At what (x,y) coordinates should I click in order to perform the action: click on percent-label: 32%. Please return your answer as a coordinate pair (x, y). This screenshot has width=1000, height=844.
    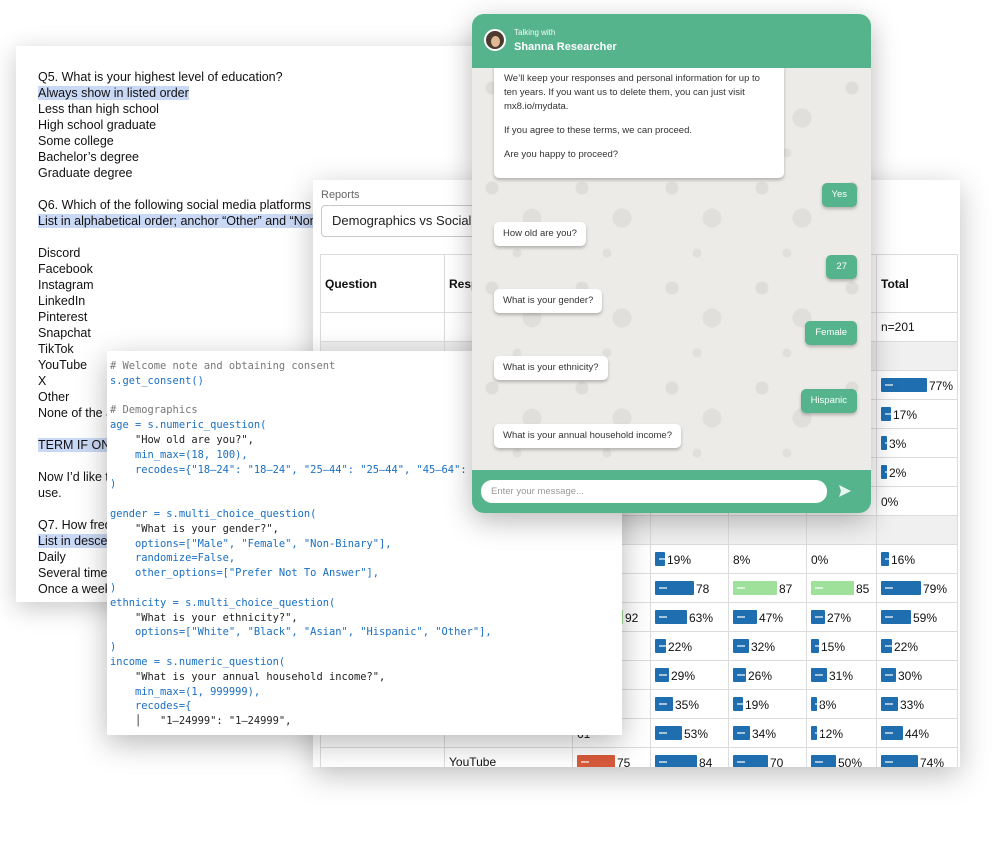
    Looking at the image, I should click on (763, 646).